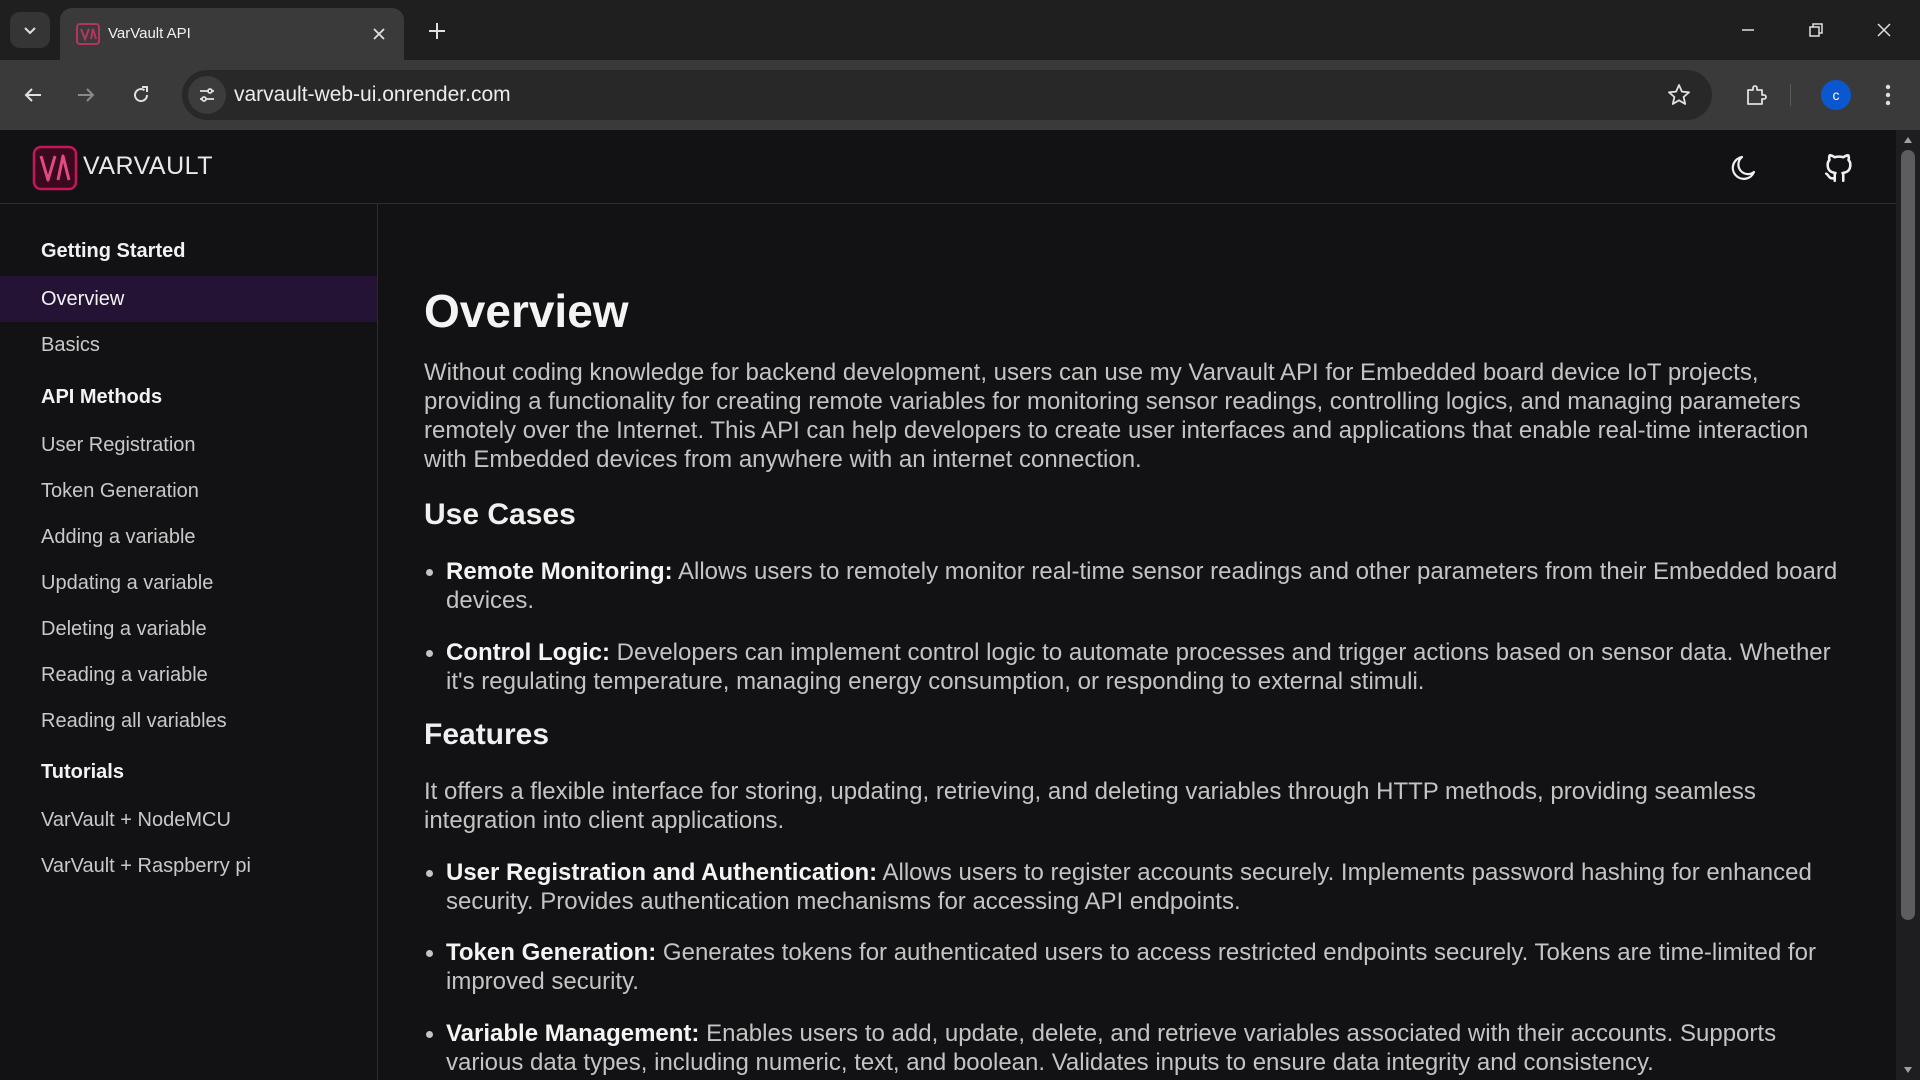 The image size is (1920, 1080). I want to click on scroll-up-arrow, so click(1908, 140).